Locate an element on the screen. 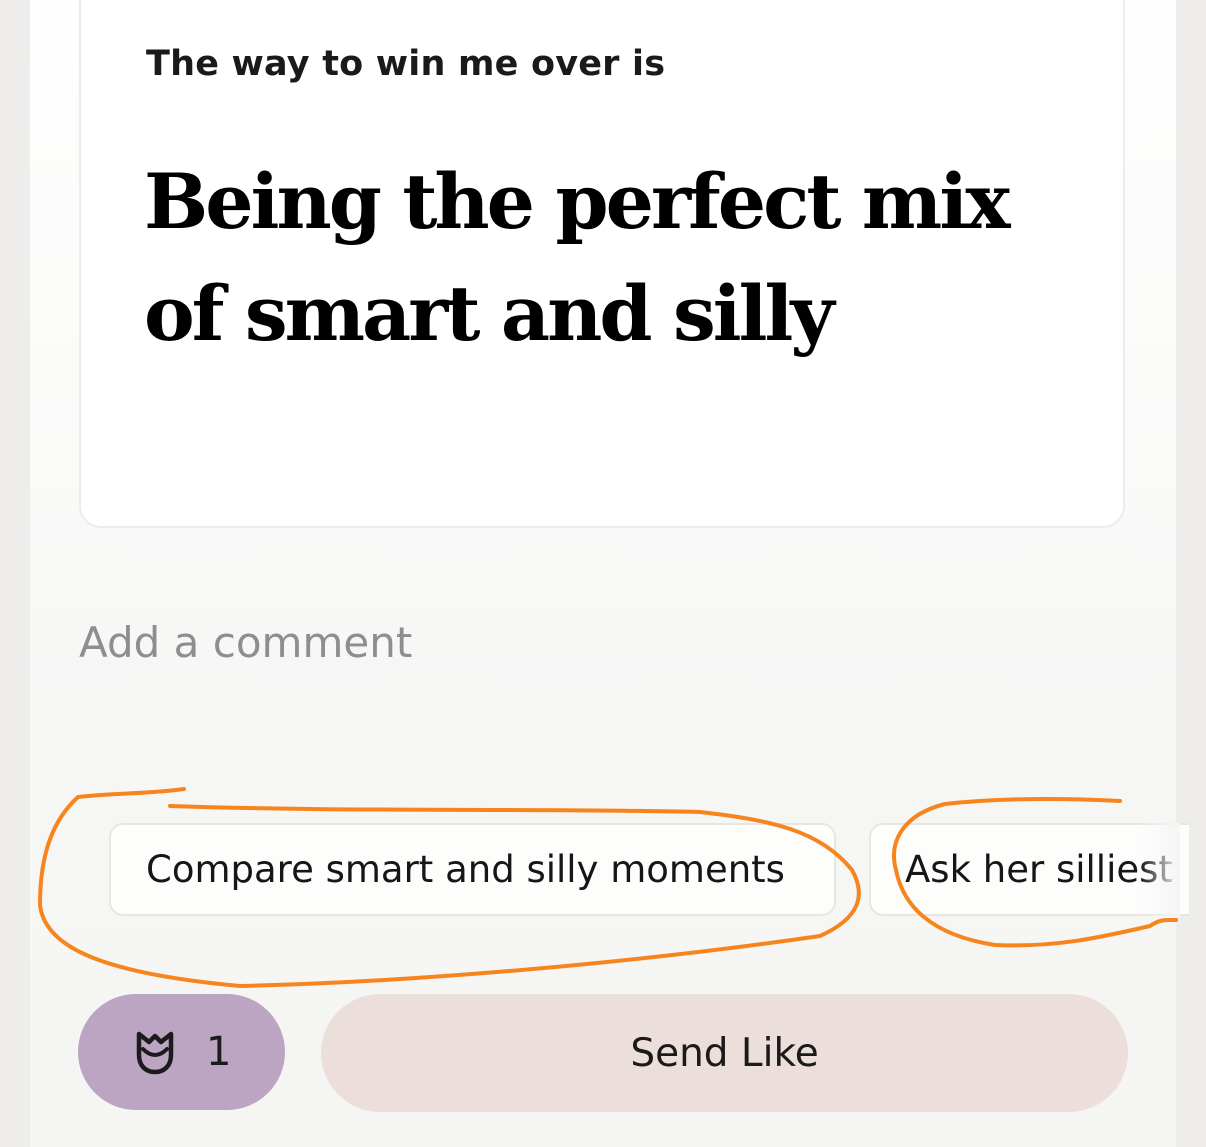 This screenshot has width=1206, height=1147. rose-button: 1 is located at coordinates (181, 1052).